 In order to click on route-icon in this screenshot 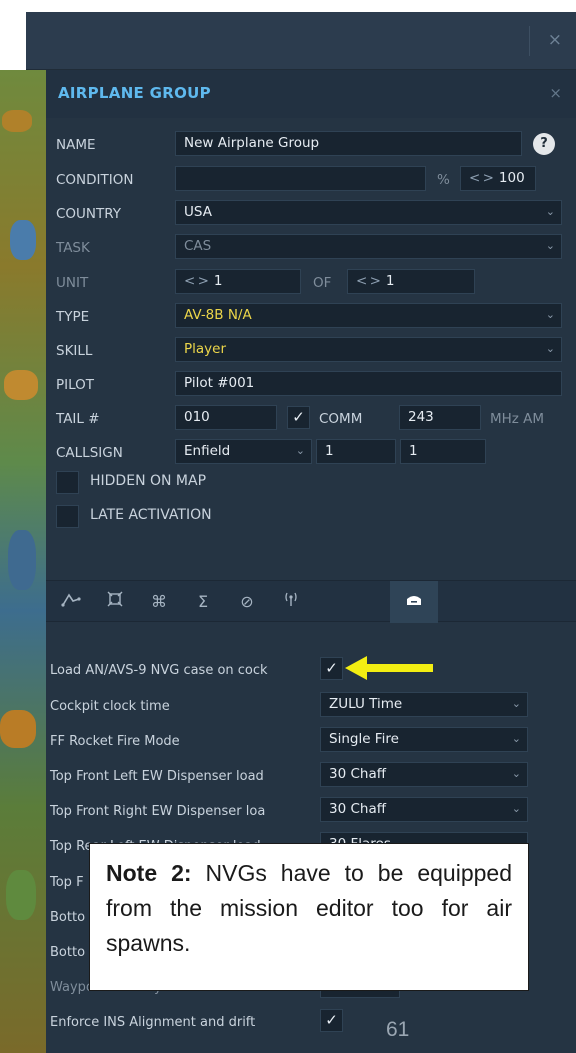, I will do `click(71, 602)`.